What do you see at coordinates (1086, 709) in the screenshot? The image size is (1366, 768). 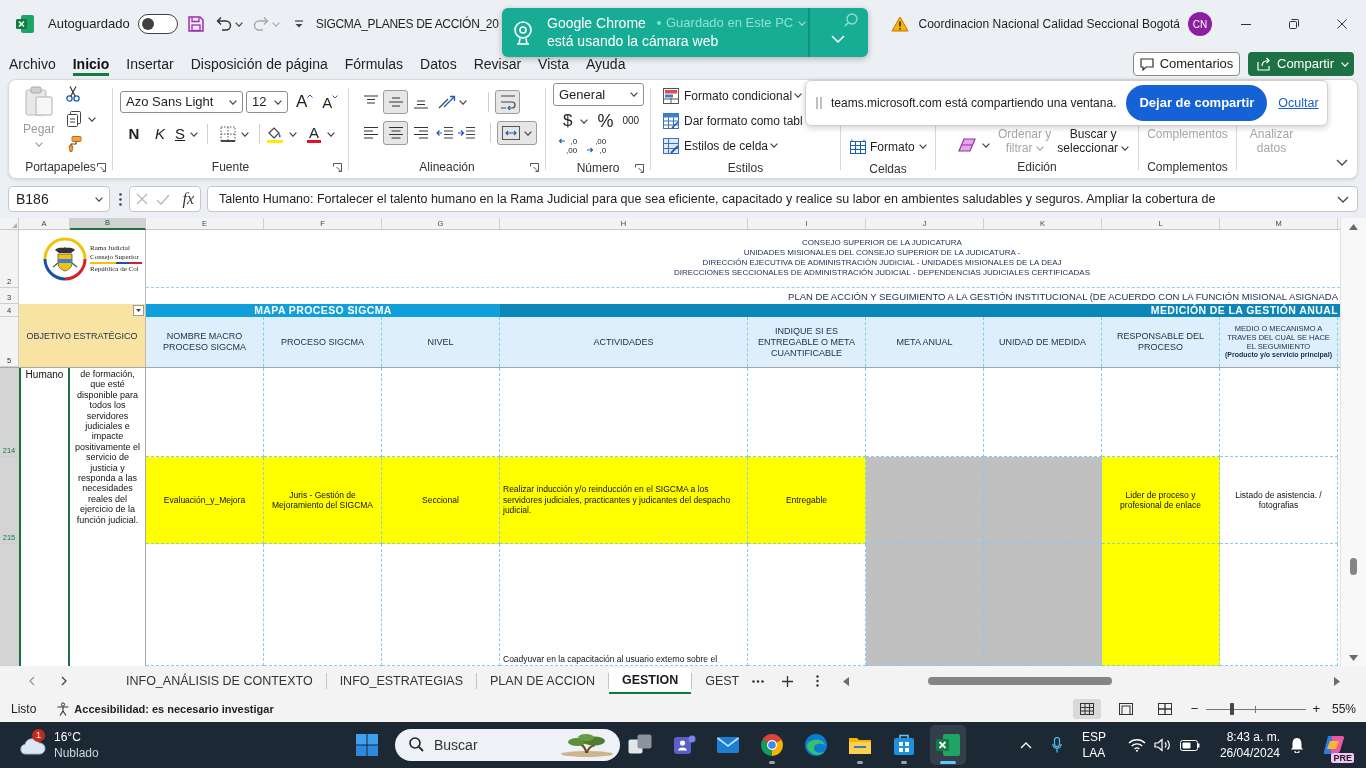 I see `normal-view-button` at bounding box center [1086, 709].